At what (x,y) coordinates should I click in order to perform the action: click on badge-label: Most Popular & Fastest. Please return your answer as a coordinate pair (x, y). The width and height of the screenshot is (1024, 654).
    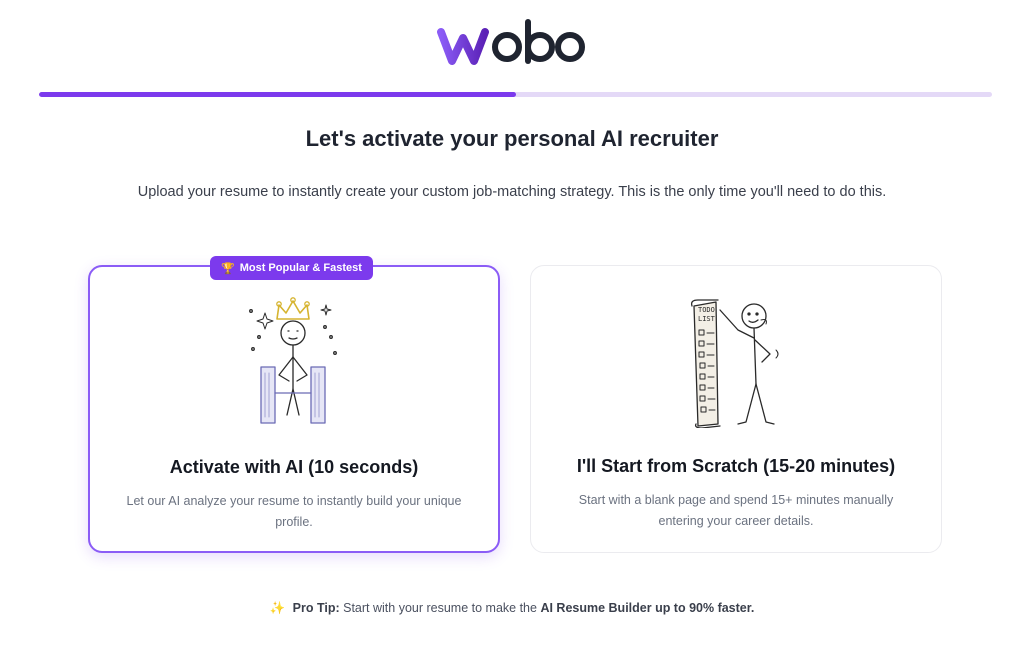
    Looking at the image, I should click on (300, 268).